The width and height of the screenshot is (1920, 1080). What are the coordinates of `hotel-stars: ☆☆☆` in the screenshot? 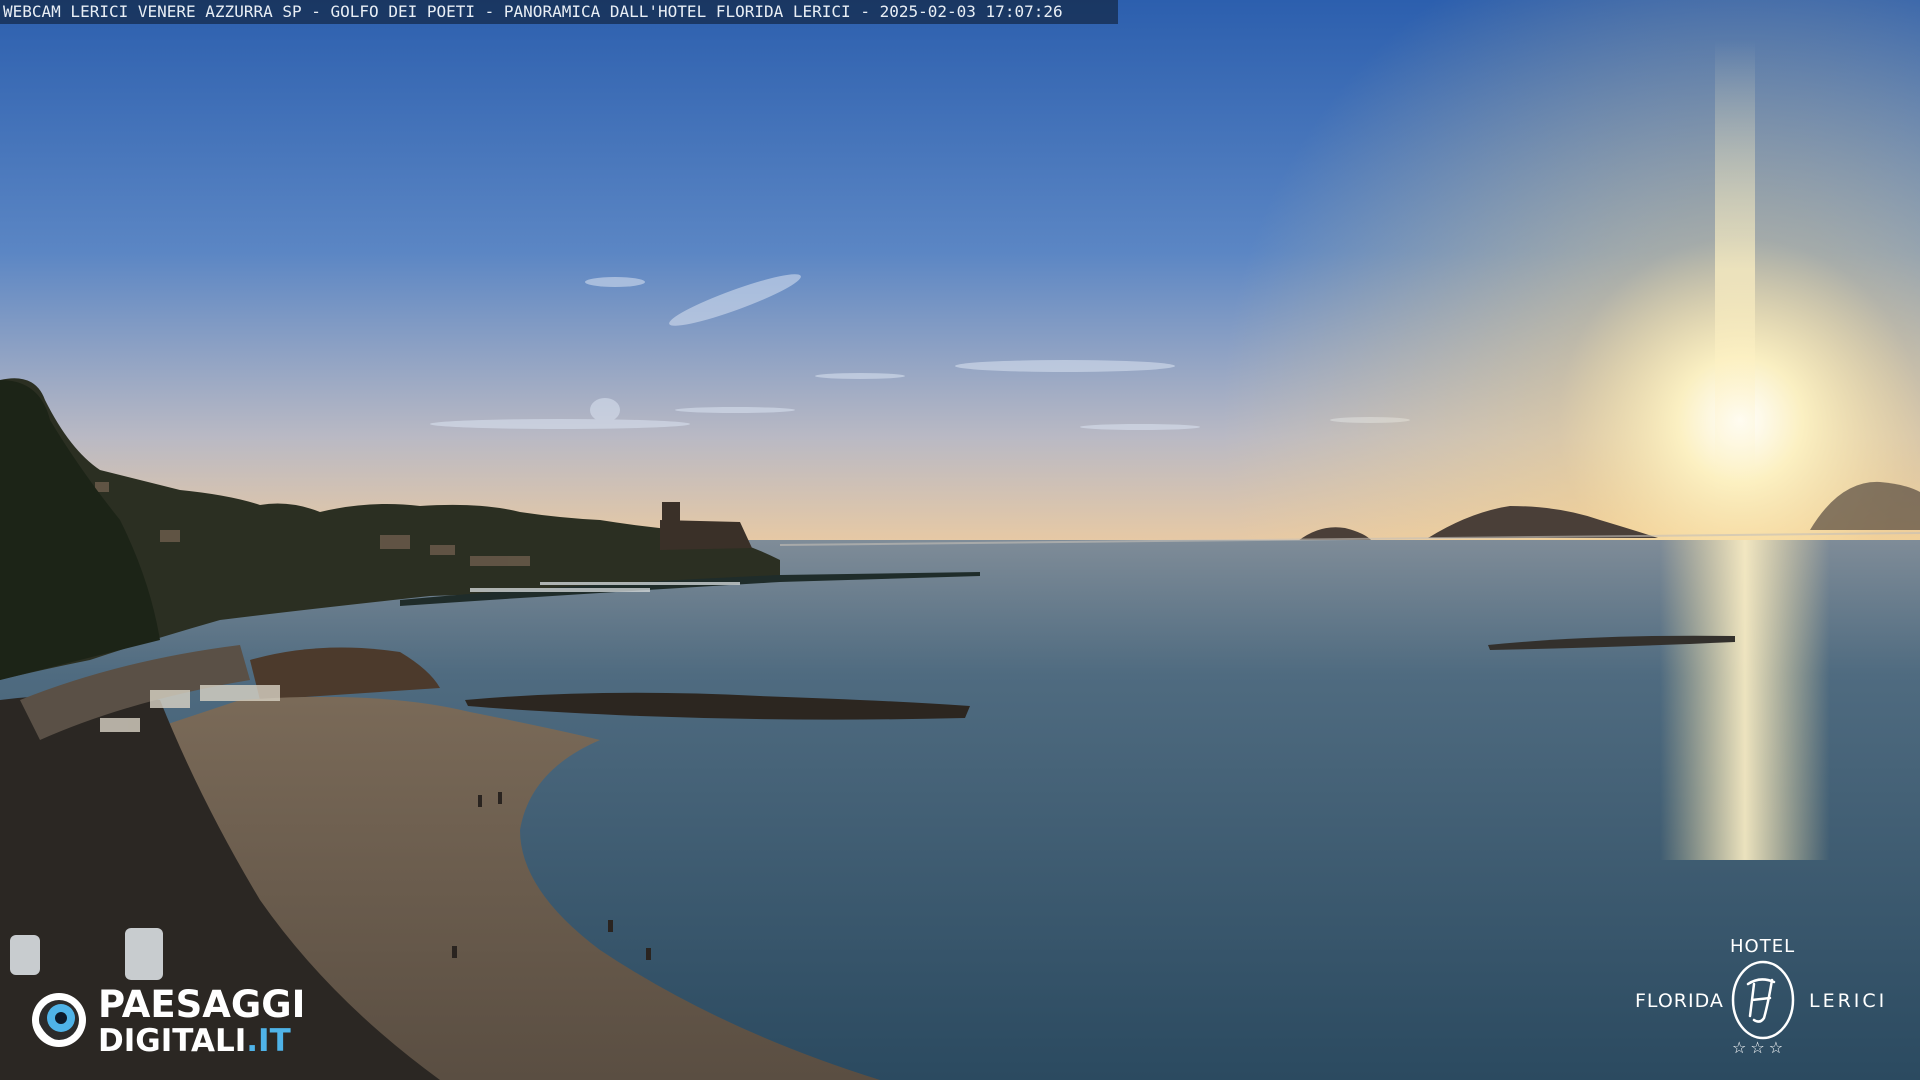 It's located at (1760, 1047).